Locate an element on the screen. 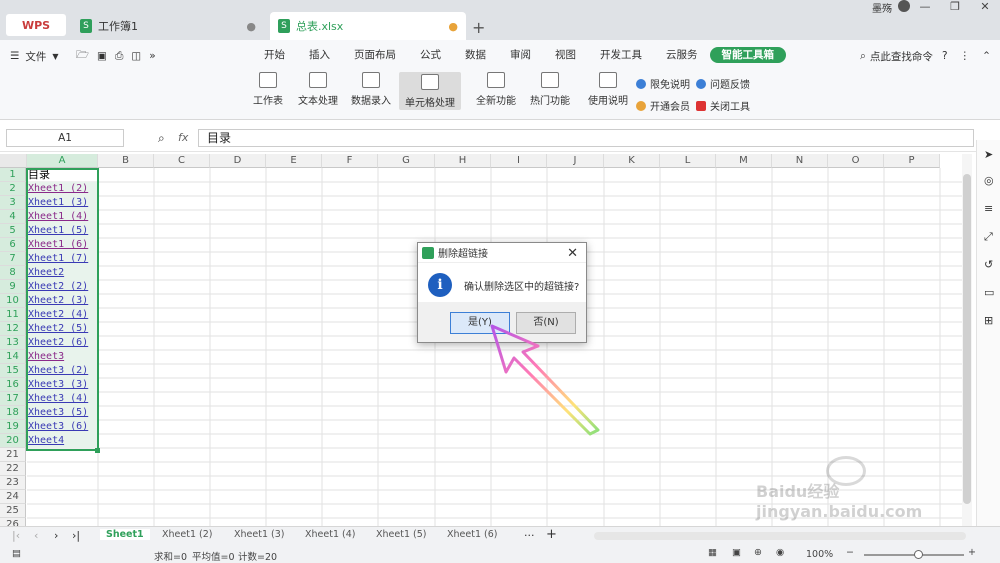 The image size is (1000, 563). row-header: 20 is located at coordinates (13, 441).